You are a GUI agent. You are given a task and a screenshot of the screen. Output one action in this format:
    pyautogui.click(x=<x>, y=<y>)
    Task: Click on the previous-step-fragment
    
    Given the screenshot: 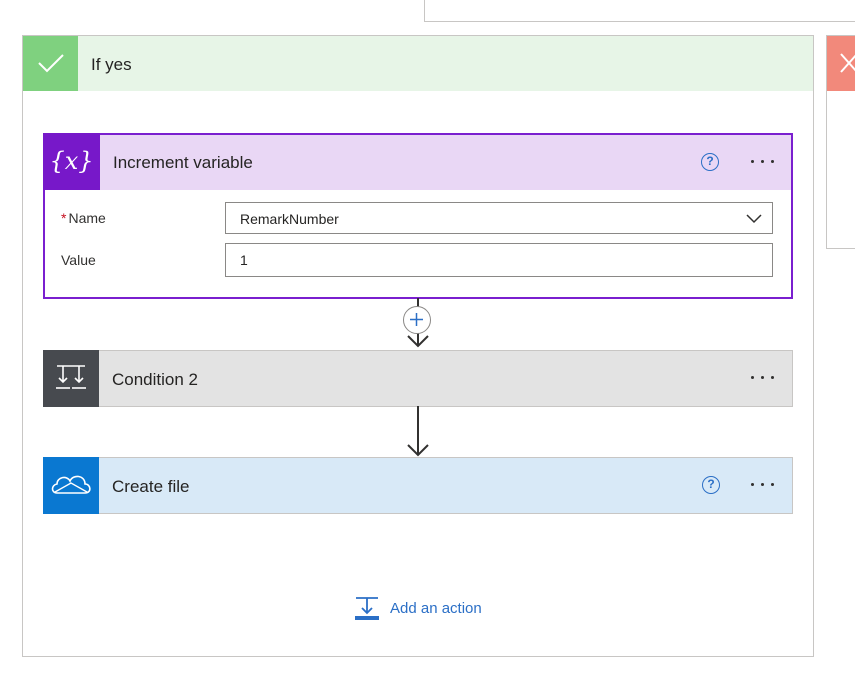 What is the action you would take?
    pyautogui.click(x=639, y=11)
    